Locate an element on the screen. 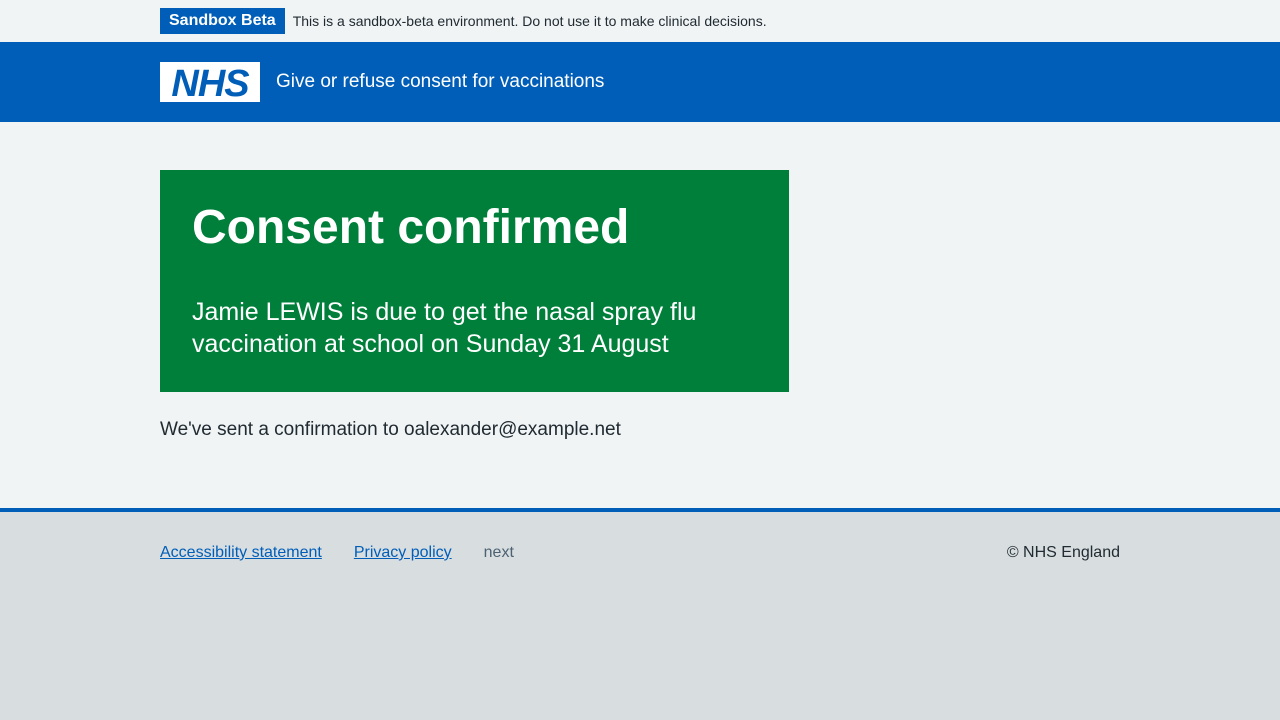  nhs-logo-text: NHS is located at coordinates (210, 82).